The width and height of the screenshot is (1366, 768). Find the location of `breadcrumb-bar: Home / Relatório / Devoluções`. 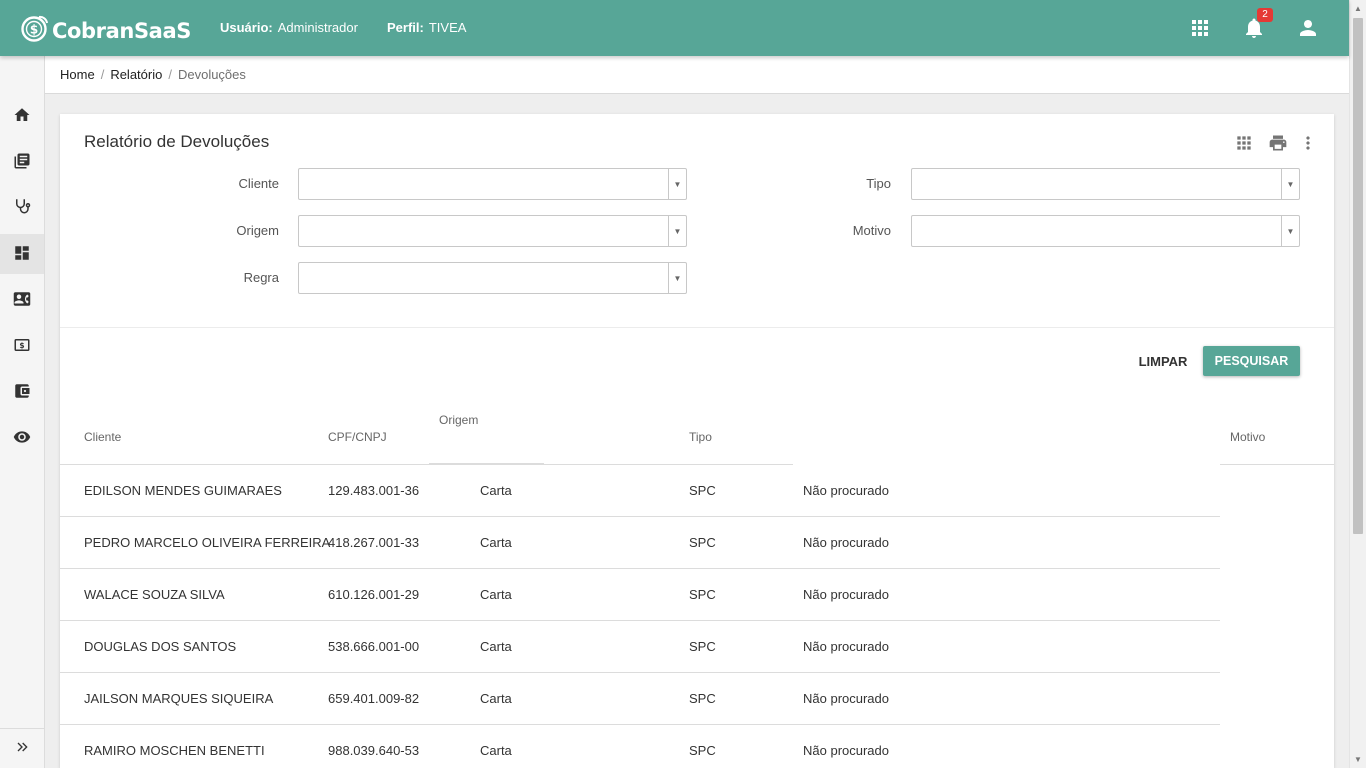

breadcrumb-bar: Home / Relatório / Devoluções is located at coordinates (697, 75).